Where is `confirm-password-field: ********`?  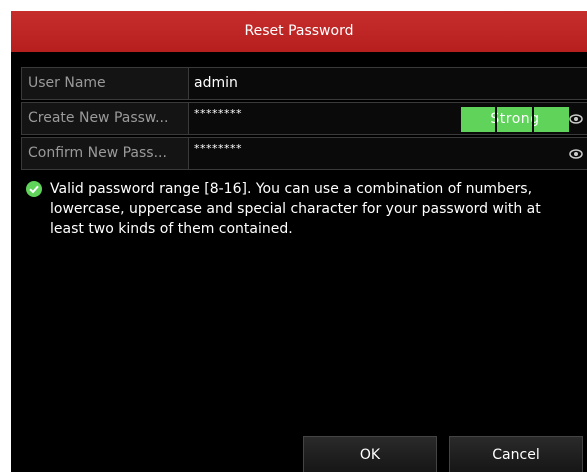 confirm-password-field: ******** is located at coordinates (388, 153).